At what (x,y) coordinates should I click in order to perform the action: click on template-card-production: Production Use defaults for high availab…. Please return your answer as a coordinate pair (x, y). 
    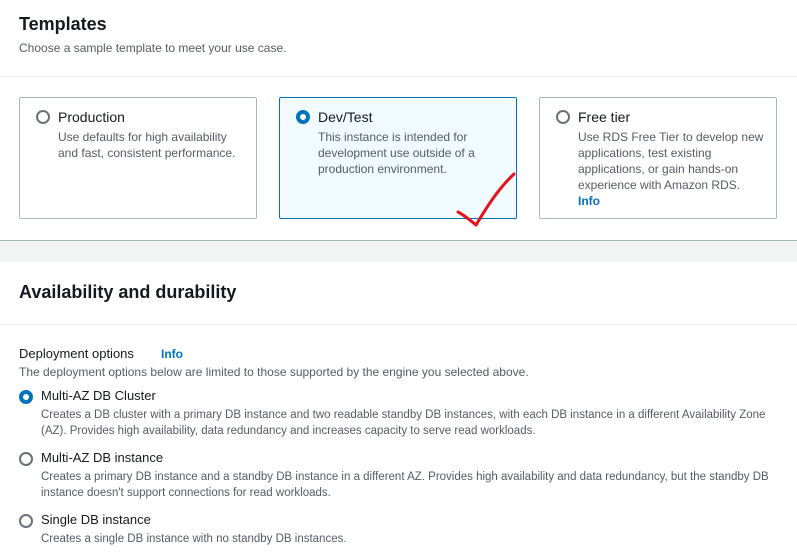
    Looking at the image, I should click on (138, 158).